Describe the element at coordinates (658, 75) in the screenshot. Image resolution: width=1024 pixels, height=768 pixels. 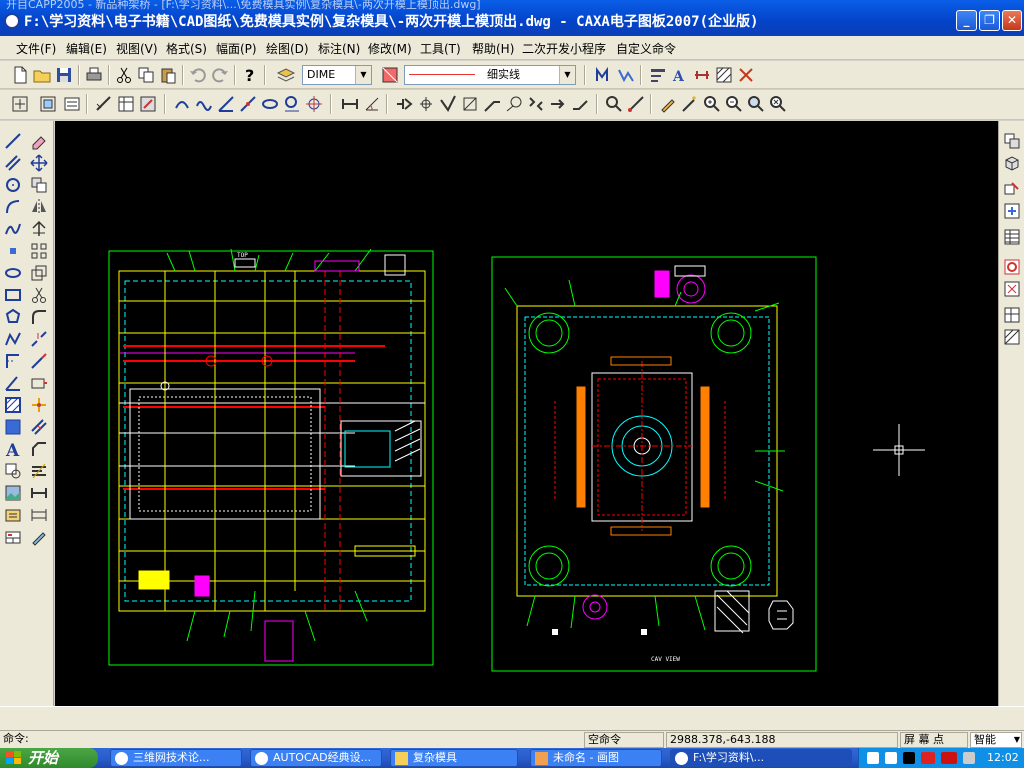
I see `style-icon` at that location.